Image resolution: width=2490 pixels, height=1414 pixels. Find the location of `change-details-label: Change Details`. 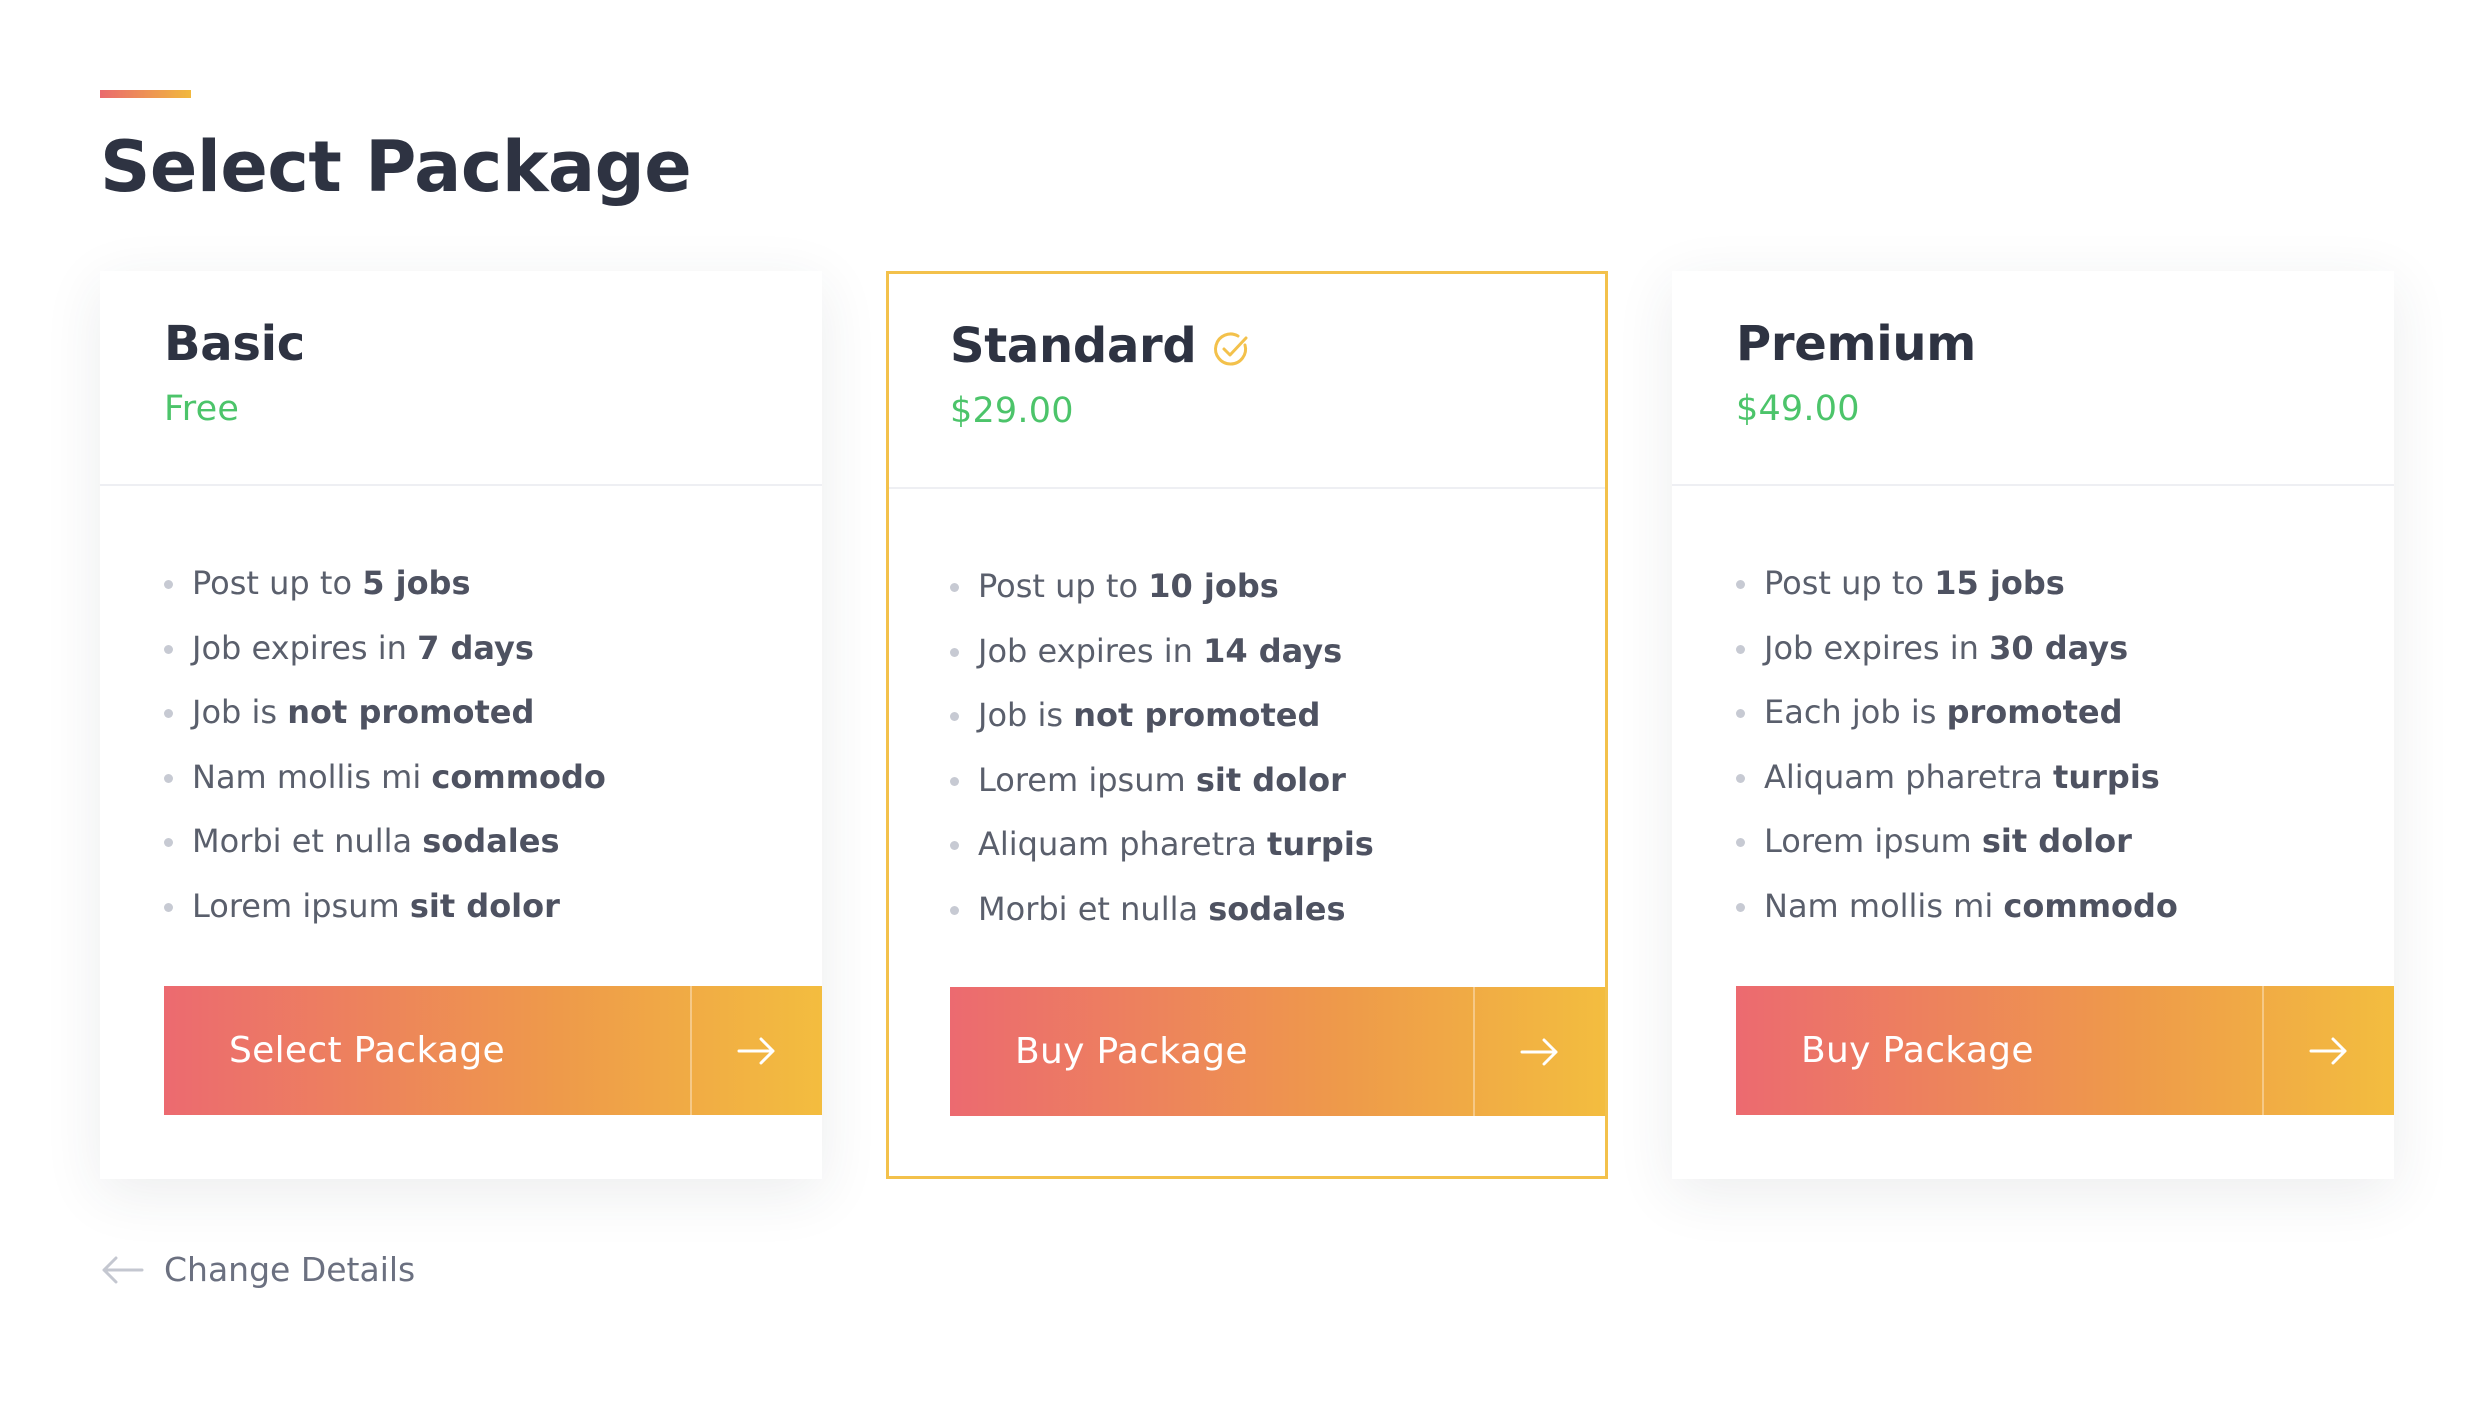

change-details-label: Change Details is located at coordinates (290, 1269).